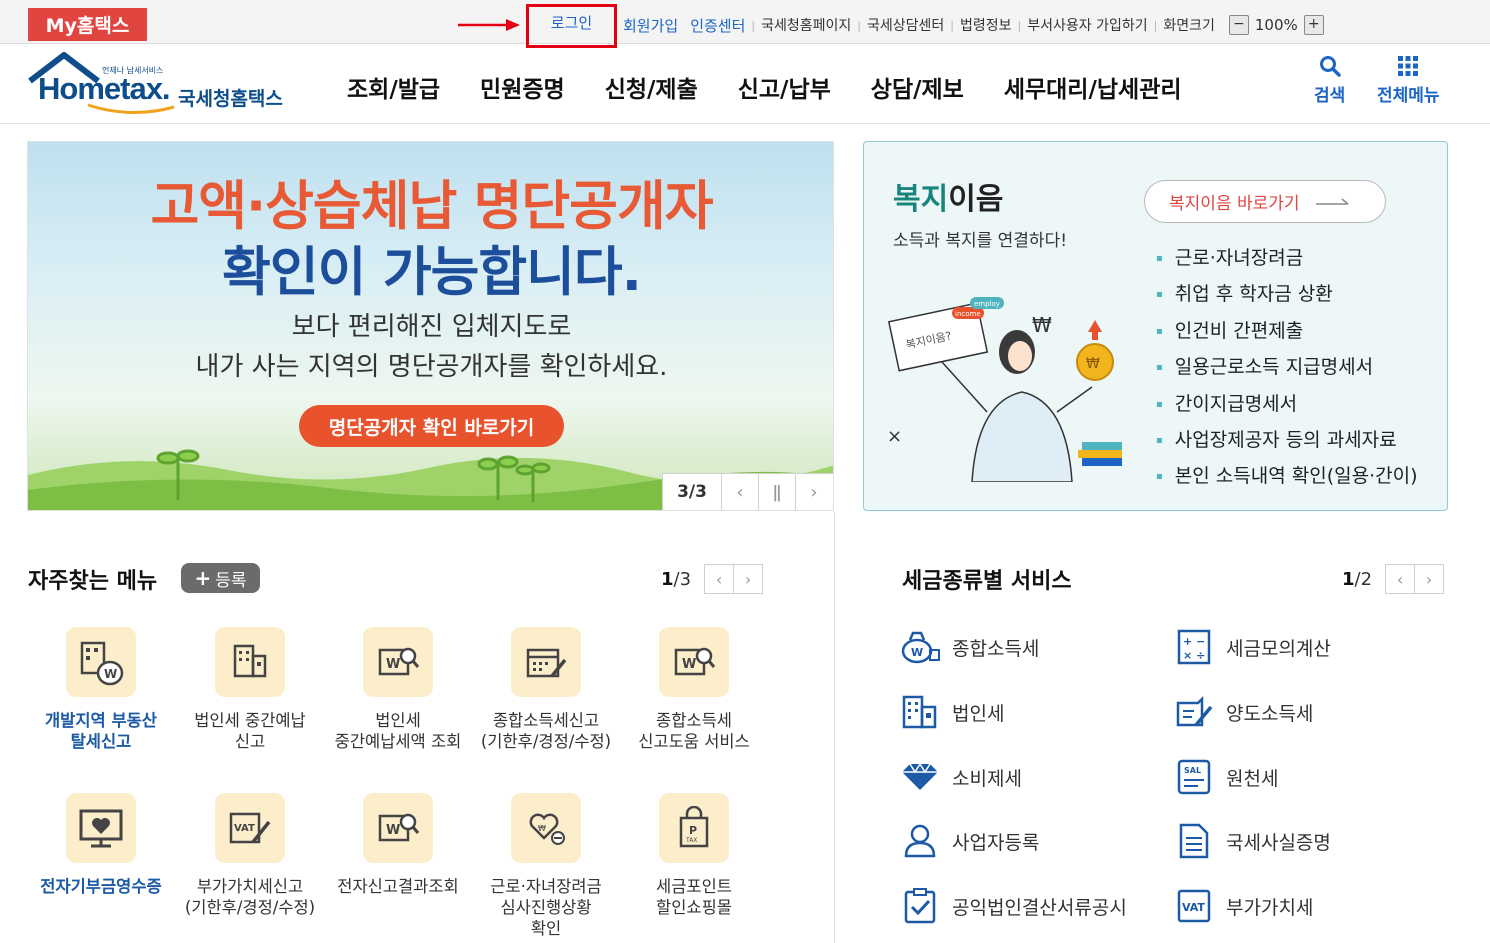  Describe the element at coordinates (546, 907) in the screenshot. I see `fav-item-label: 근로·자녀장려금 심사진행상황 확인` at that location.